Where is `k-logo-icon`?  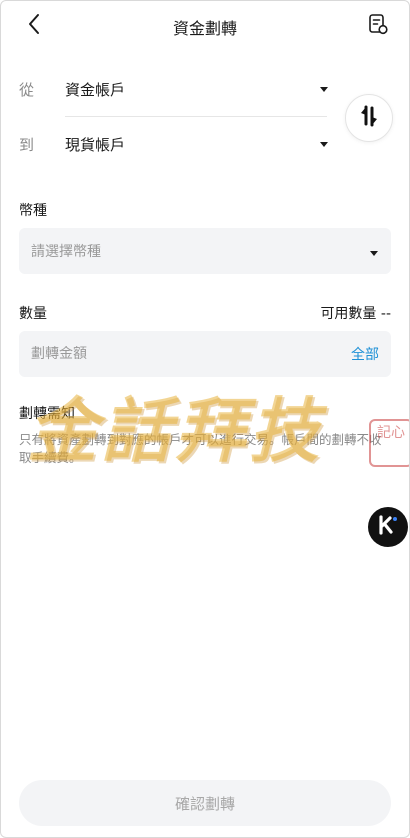
k-logo-icon is located at coordinates (388, 527).